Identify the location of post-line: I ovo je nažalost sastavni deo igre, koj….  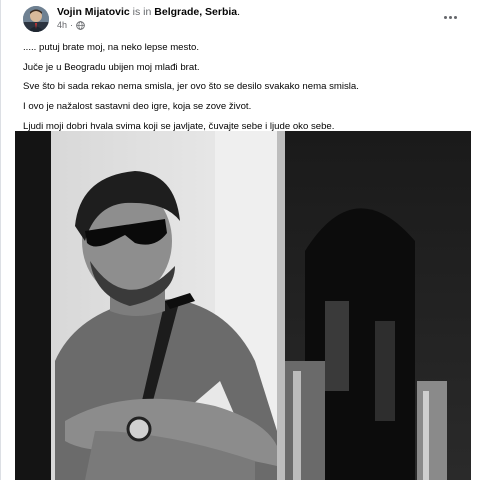
(137, 107).